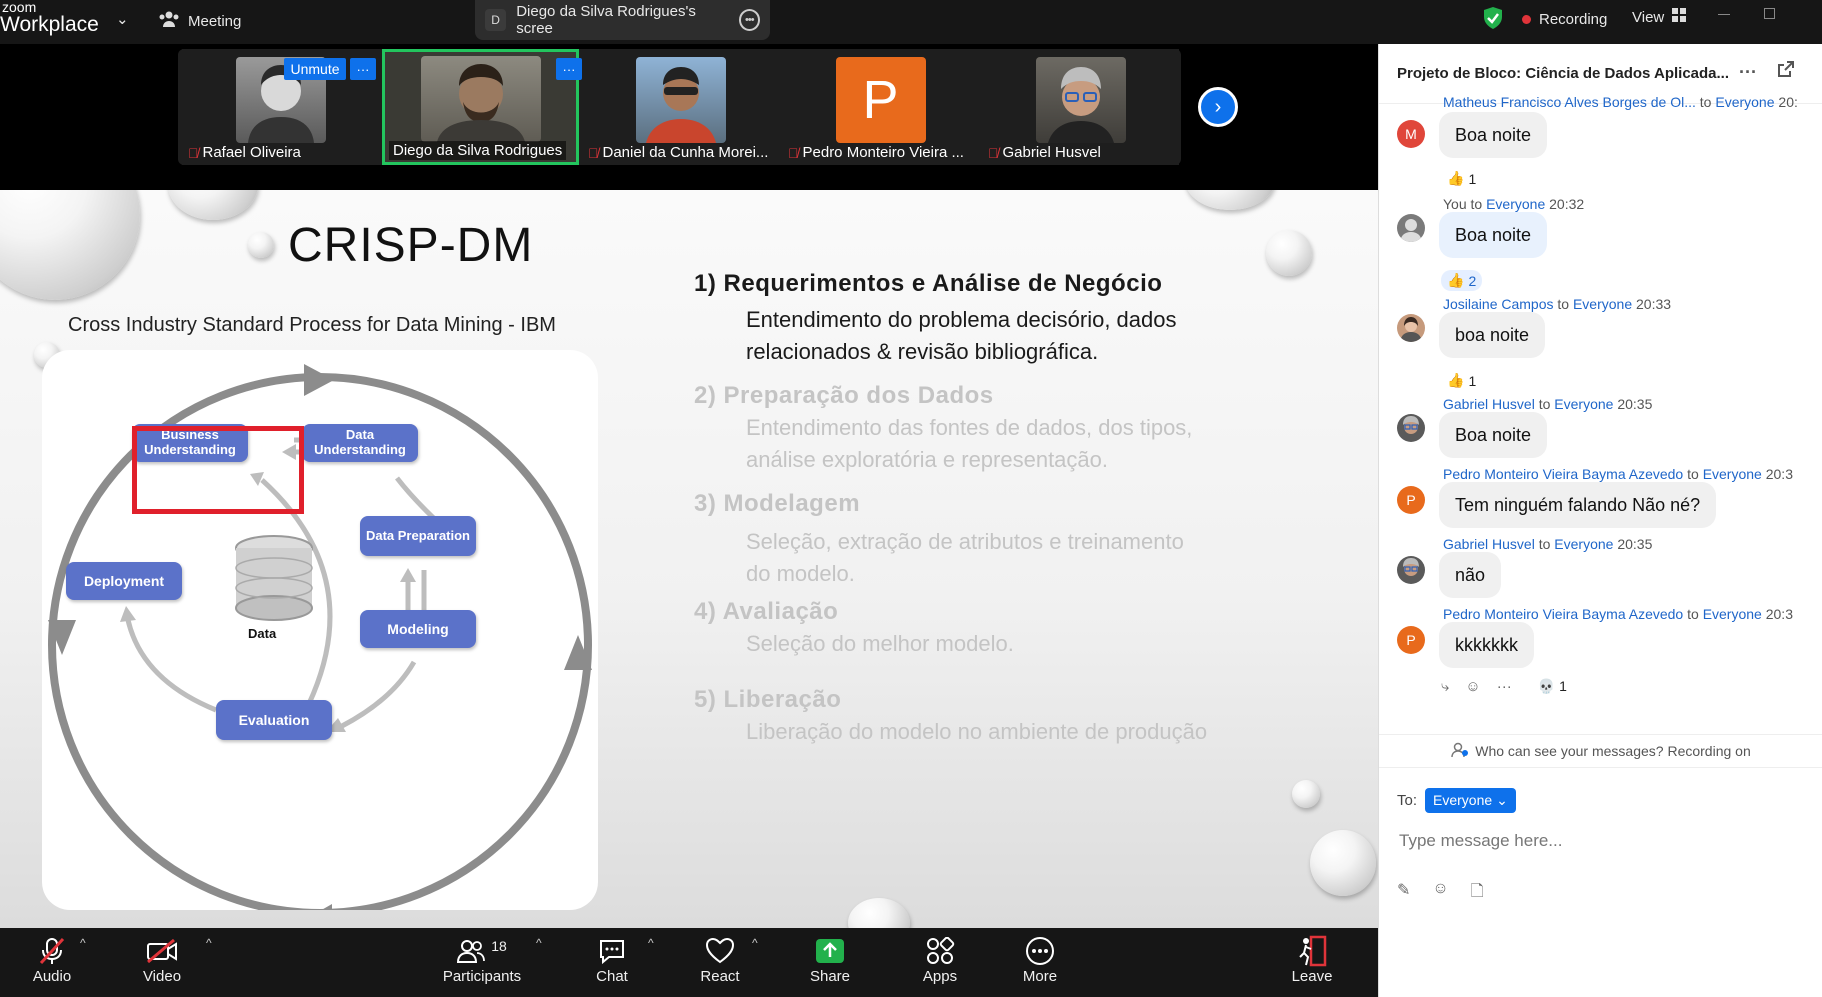 The width and height of the screenshot is (1822, 997). Describe the element at coordinates (482, 976) in the screenshot. I see `participants-label: Participants` at that location.